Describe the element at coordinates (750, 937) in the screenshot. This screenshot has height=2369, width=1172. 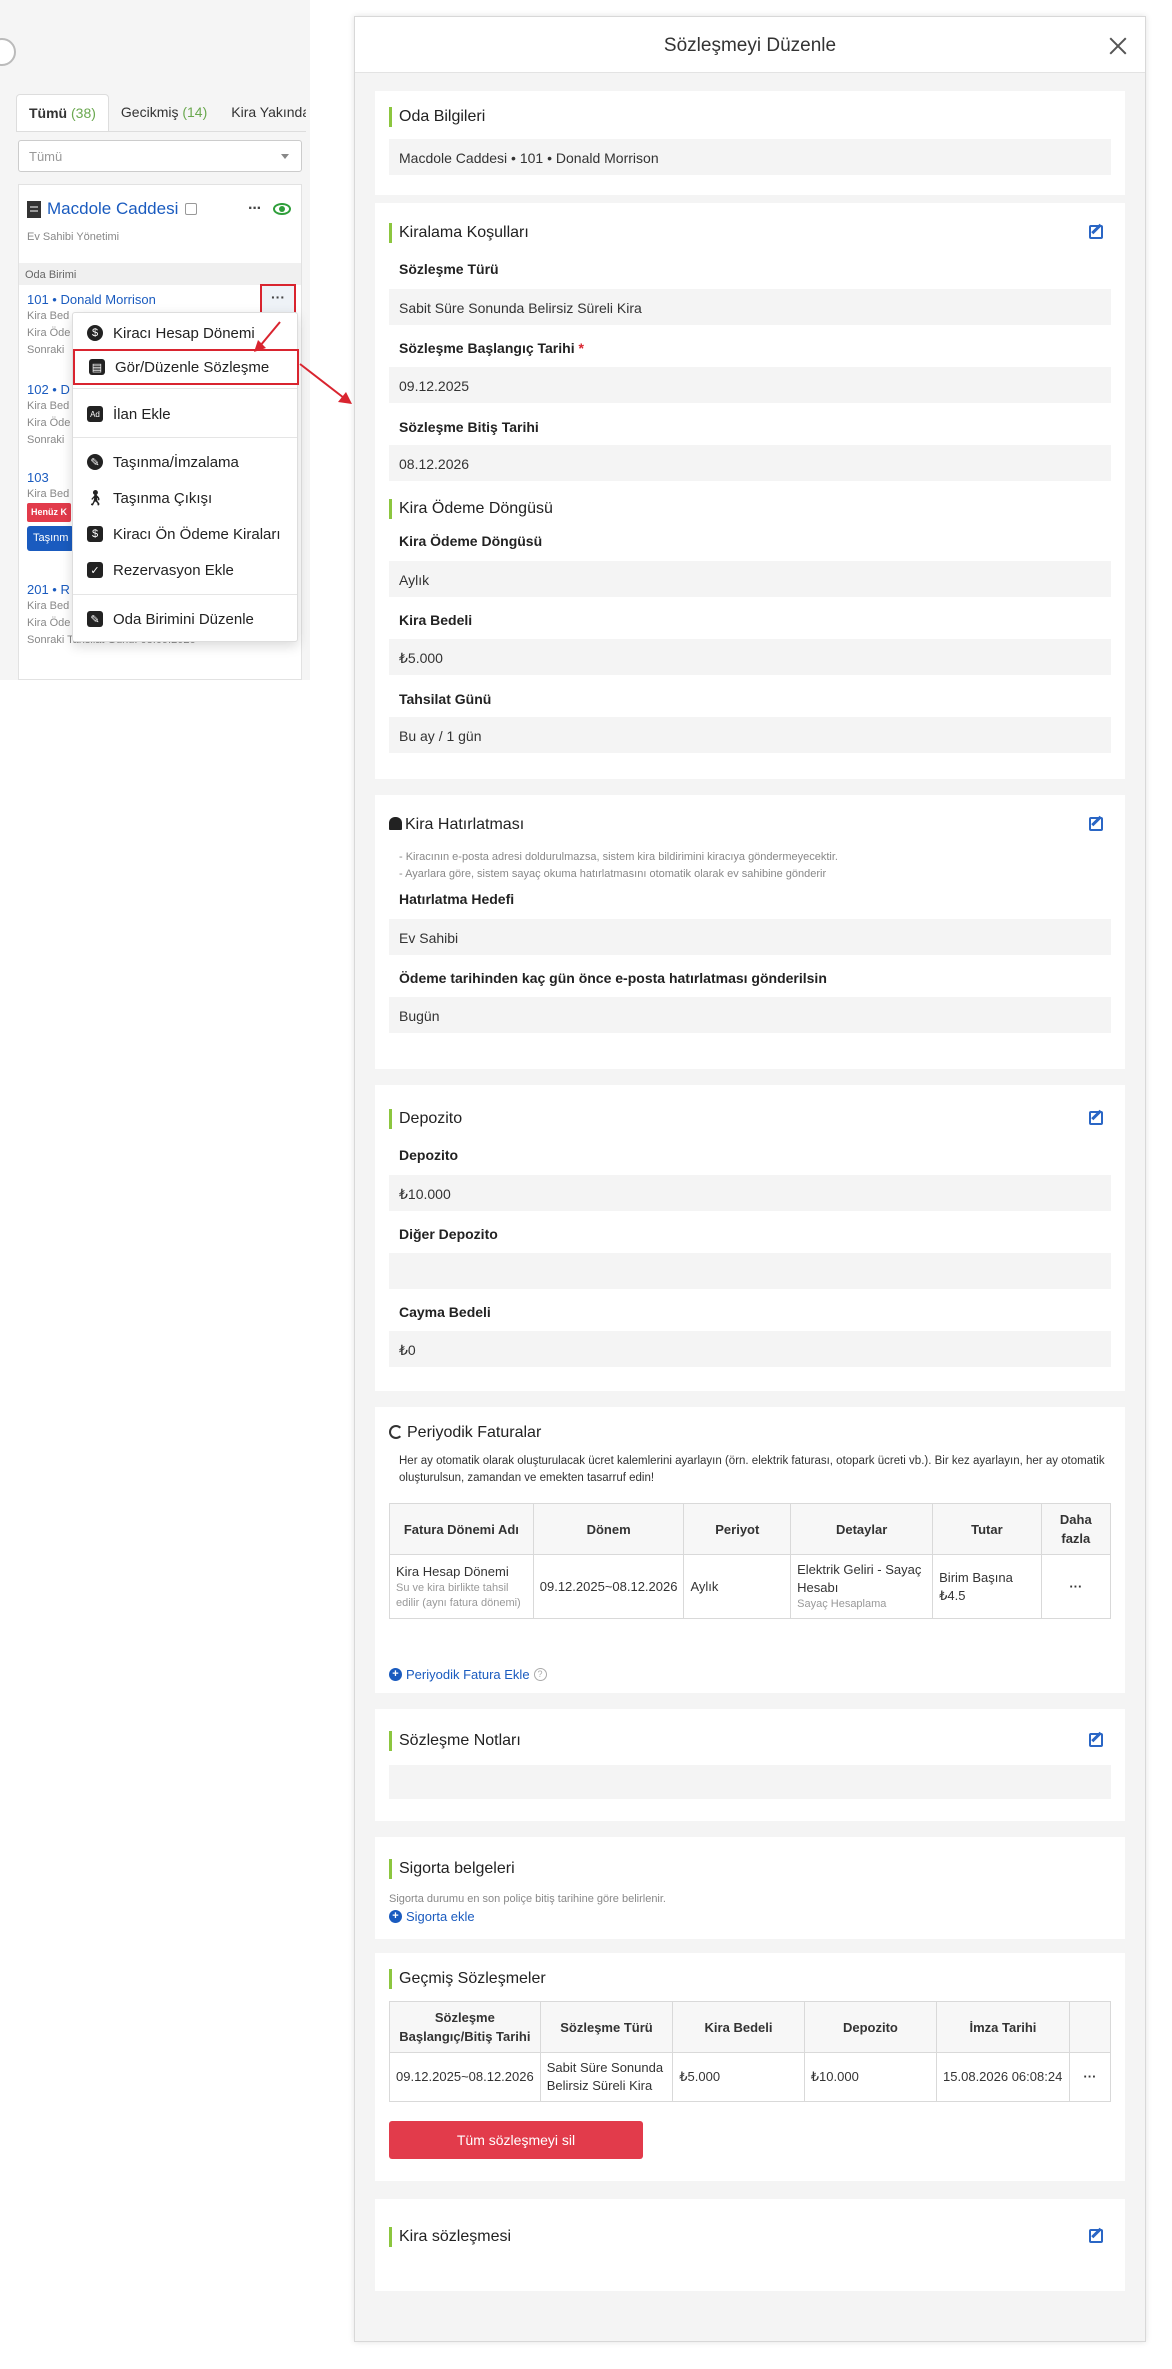
I see `reminder-target-field: Ev Sahibi` at that location.